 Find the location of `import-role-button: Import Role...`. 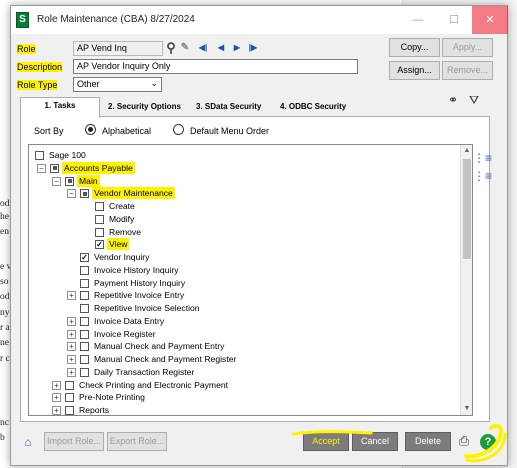

import-role-button: Import Role... is located at coordinates (74, 441).